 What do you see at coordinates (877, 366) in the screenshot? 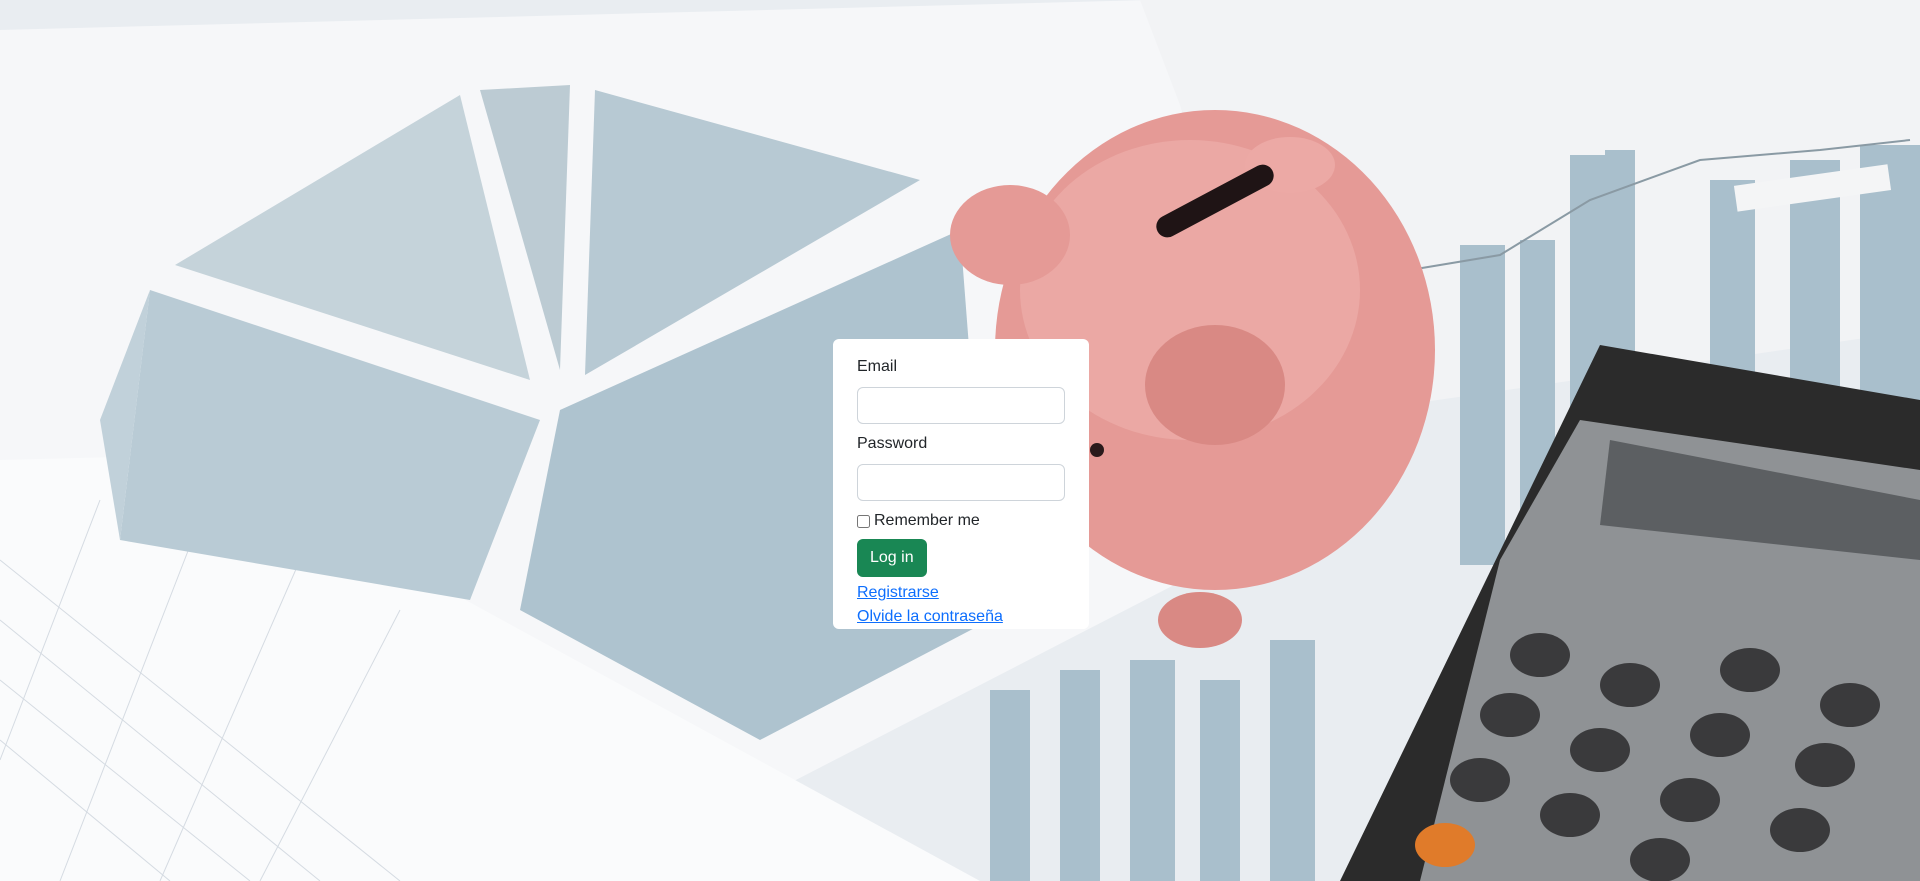
I see `email-label: Email` at bounding box center [877, 366].